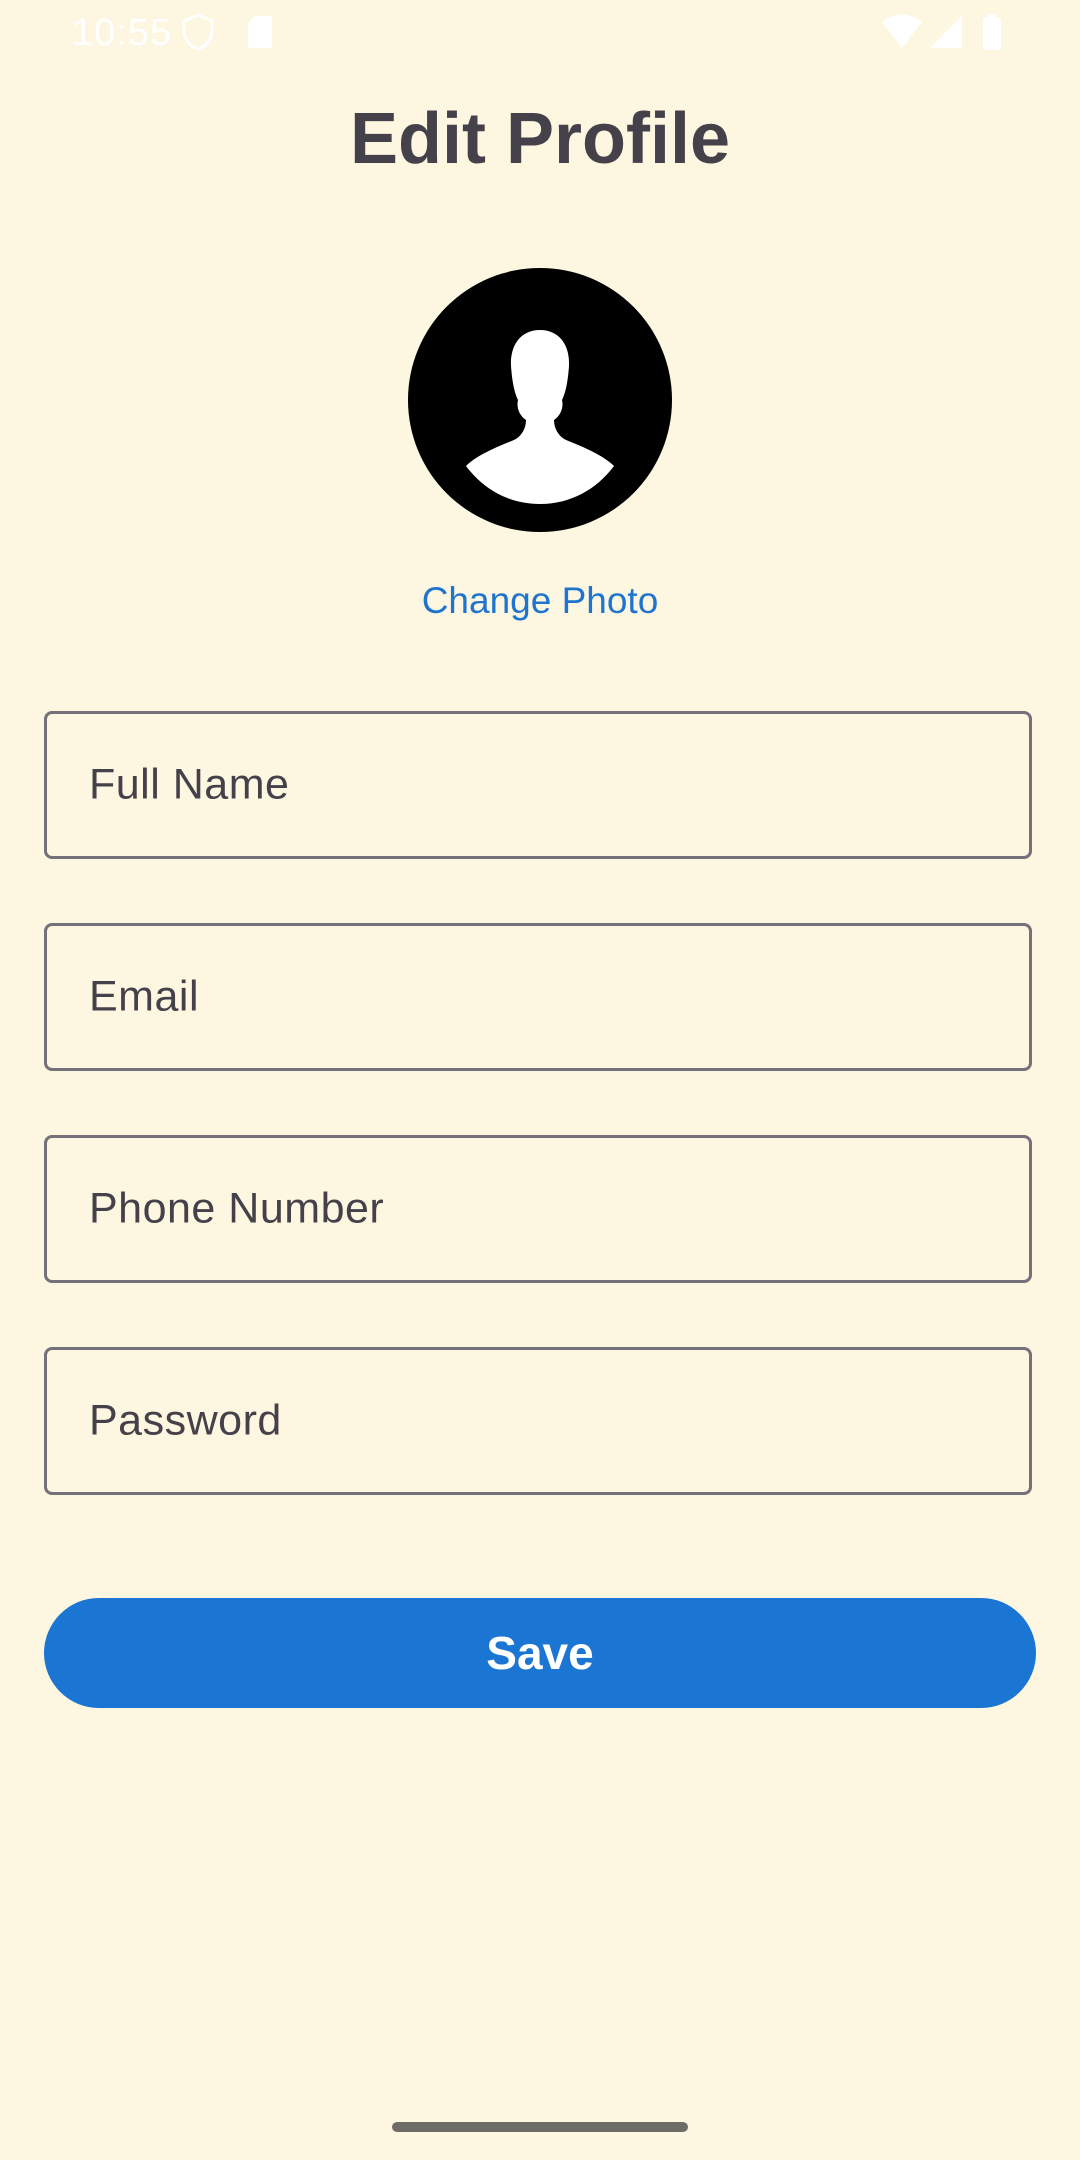  I want to click on avatar, so click(540, 400).